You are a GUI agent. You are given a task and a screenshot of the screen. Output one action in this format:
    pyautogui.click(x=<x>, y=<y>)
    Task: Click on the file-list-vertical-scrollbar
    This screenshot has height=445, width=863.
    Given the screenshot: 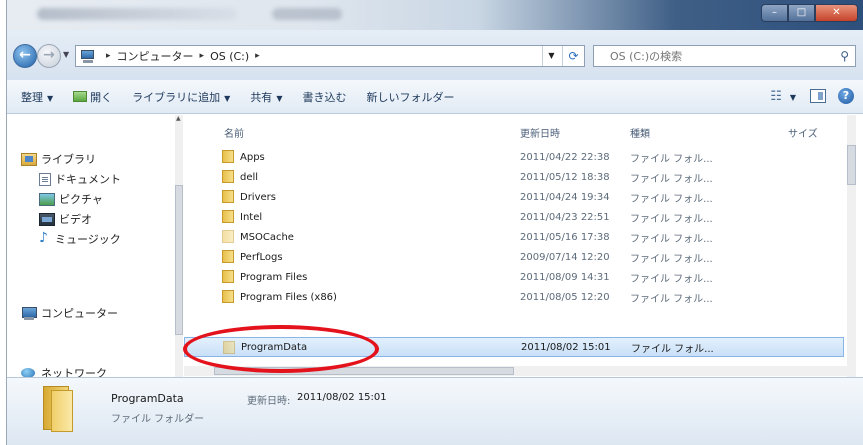 What is the action you would take?
    pyautogui.click(x=851, y=246)
    